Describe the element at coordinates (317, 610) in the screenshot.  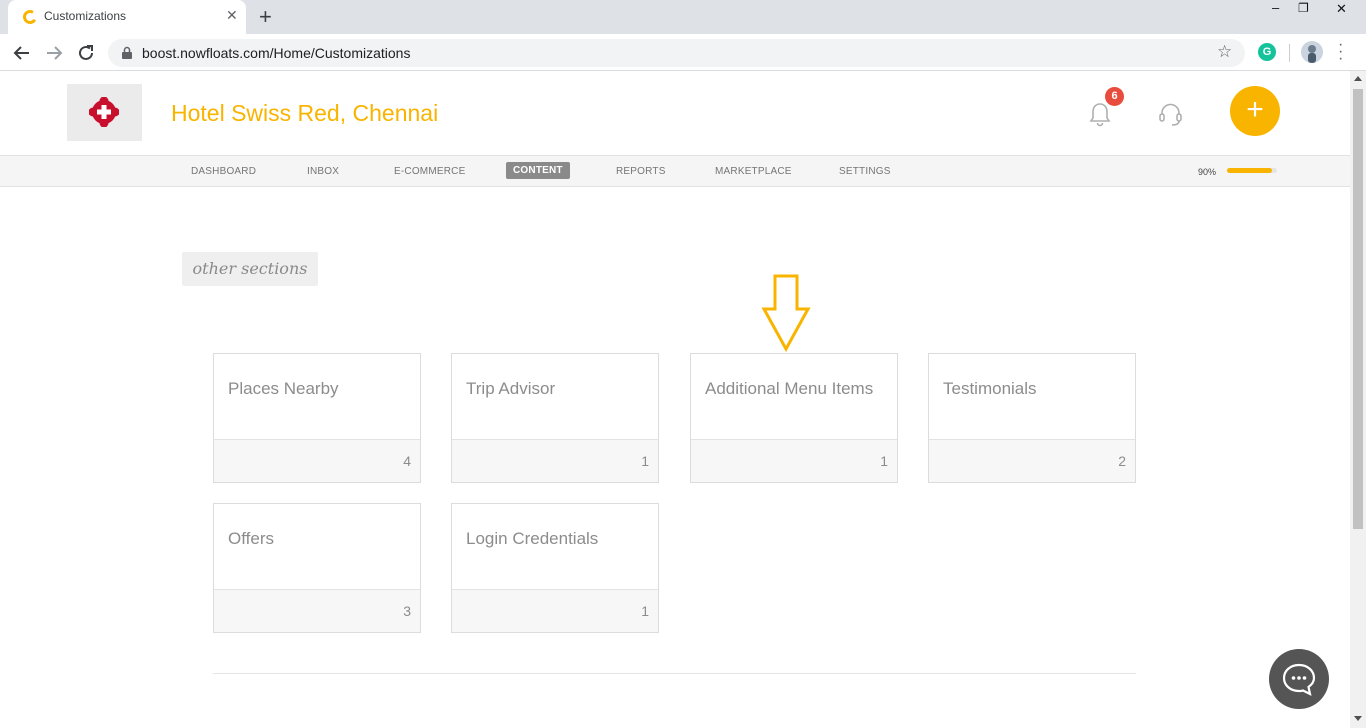
I see `card-footer: 3` at that location.